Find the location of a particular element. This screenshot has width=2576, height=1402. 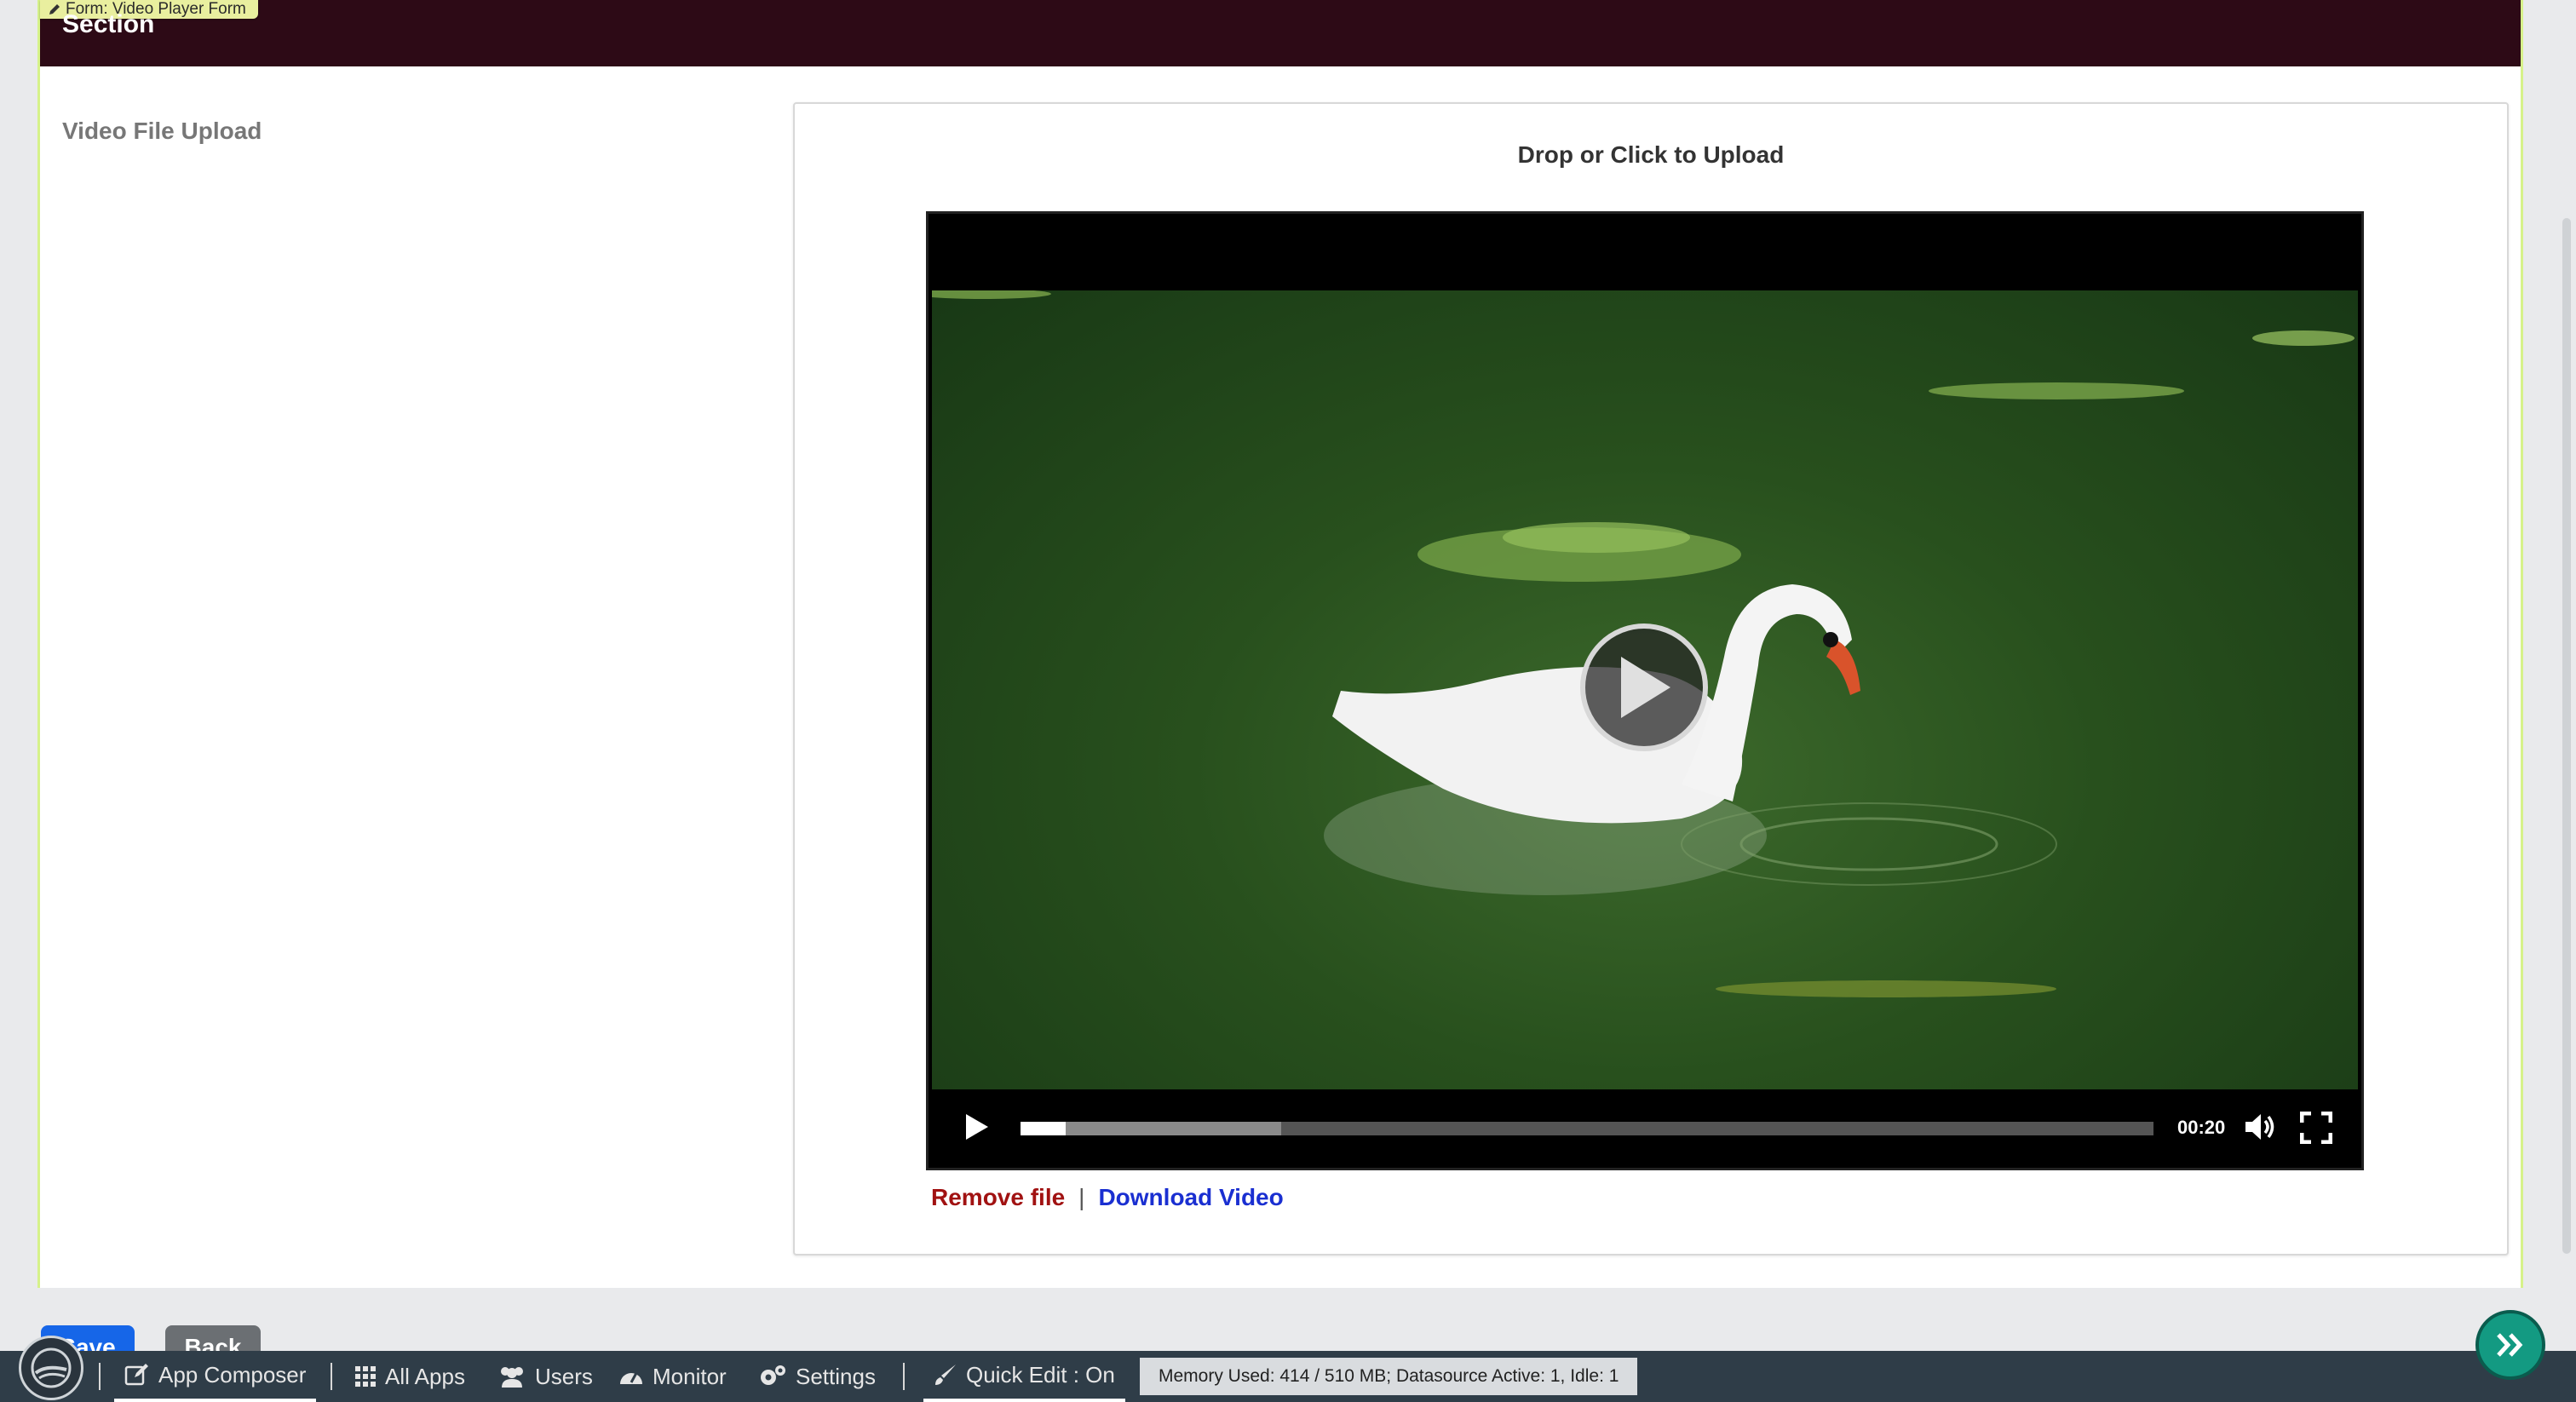

played-bar is located at coordinates (1044, 1128).